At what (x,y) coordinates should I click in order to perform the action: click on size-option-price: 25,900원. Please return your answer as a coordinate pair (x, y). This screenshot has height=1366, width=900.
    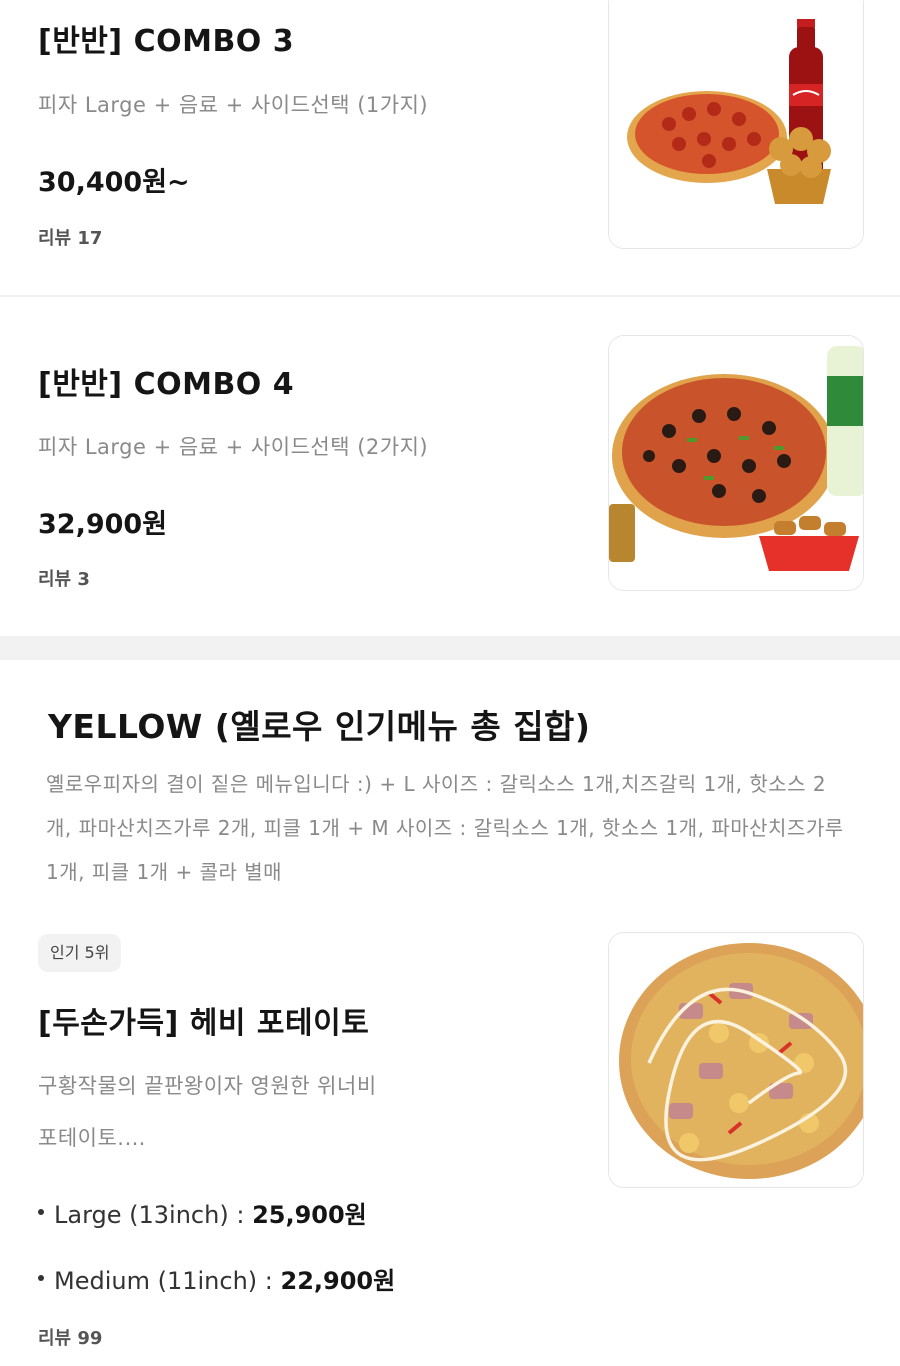
    Looking at the image, I should click on (309, 1215).